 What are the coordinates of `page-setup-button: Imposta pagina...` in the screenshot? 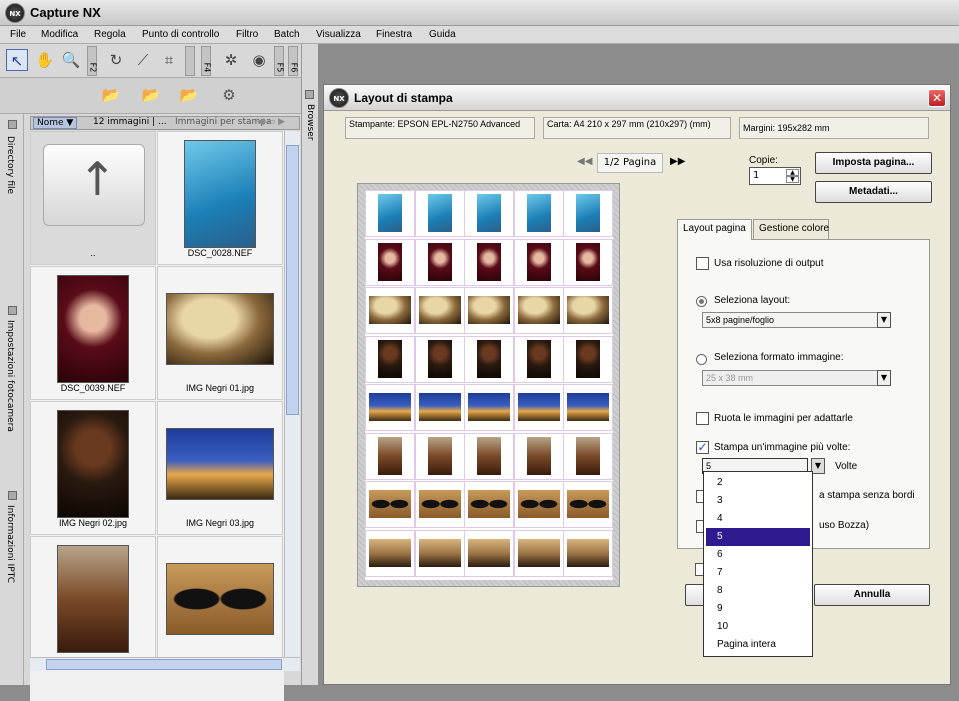 It's located at (873, 163).